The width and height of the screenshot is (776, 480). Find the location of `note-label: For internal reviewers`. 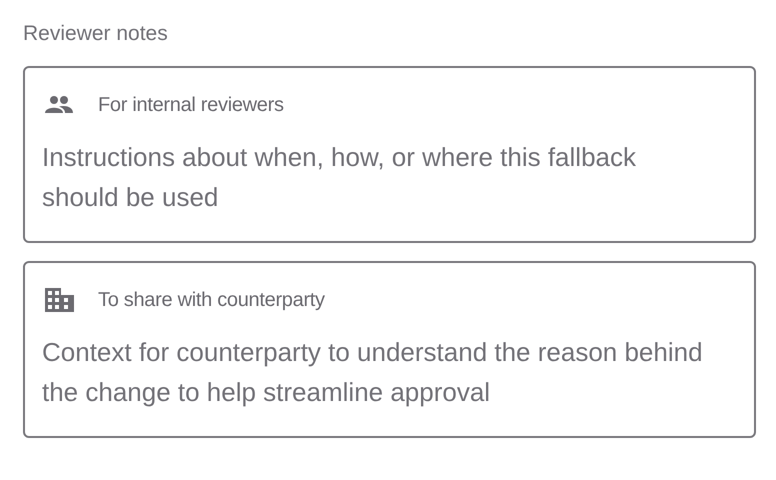

note-label: For internal reviewers is located at coordinates (191, 105).